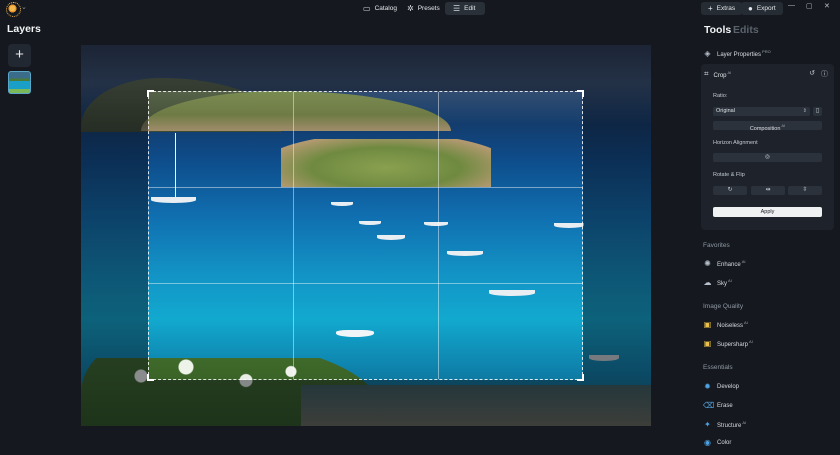  What do you see at coordinates (707, 324) in the screenshot?
I see `noiseless-icon: ▣` at bounding box center [707, 324].